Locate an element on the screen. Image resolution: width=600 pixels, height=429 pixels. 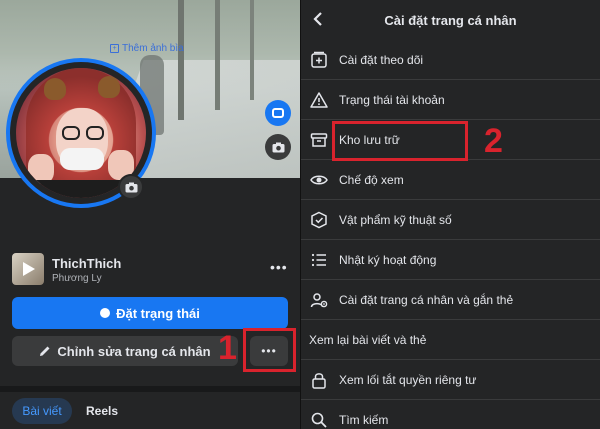
menu-item-account-status: Trạng thái tài khoản is located at coordinates (450, 100).